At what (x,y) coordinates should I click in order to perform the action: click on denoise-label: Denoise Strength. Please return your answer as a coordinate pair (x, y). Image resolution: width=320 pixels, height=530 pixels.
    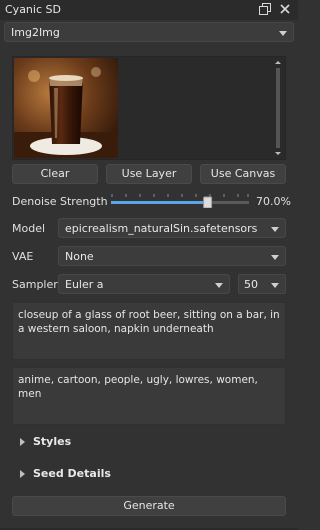
    Looking at the image, I should click on (60, 201).